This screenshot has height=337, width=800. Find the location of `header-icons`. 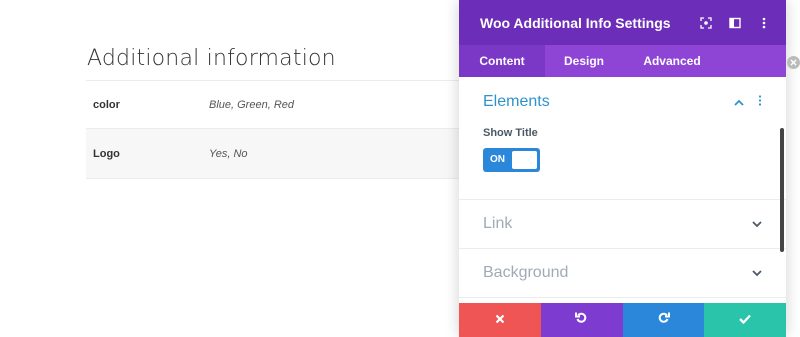

header-icons is located at coordinates (742, 23).